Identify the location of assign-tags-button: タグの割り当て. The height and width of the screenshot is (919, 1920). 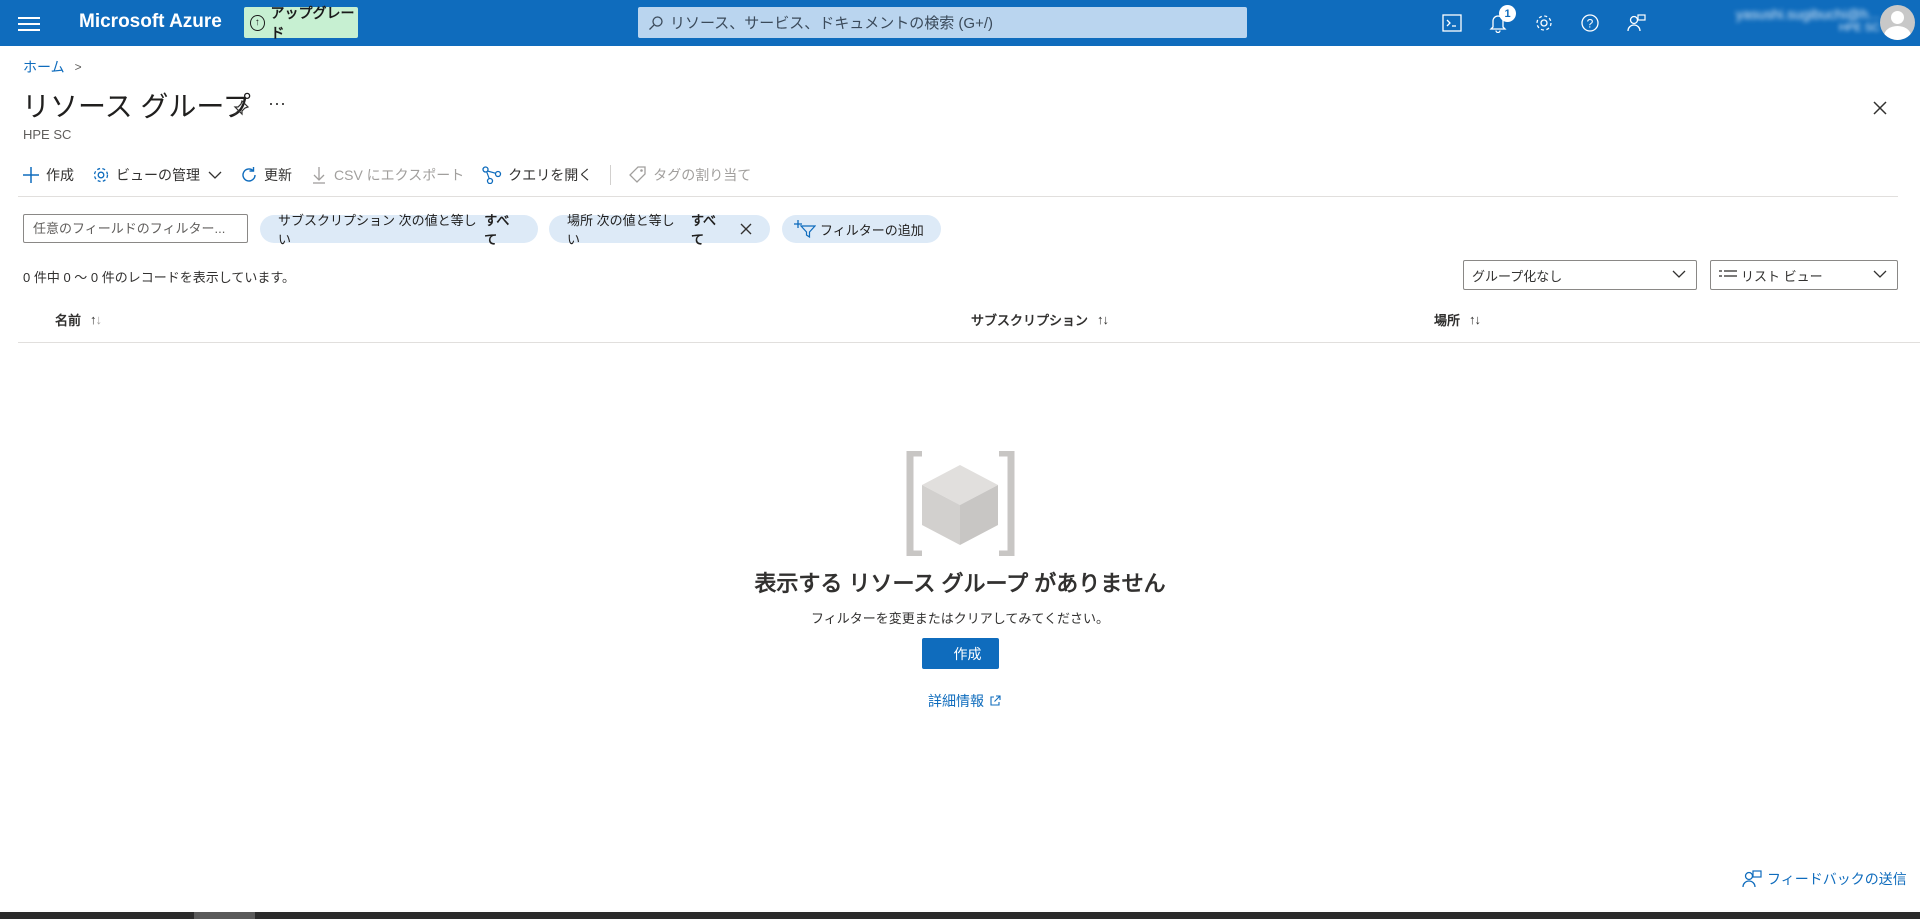
(690, 175).